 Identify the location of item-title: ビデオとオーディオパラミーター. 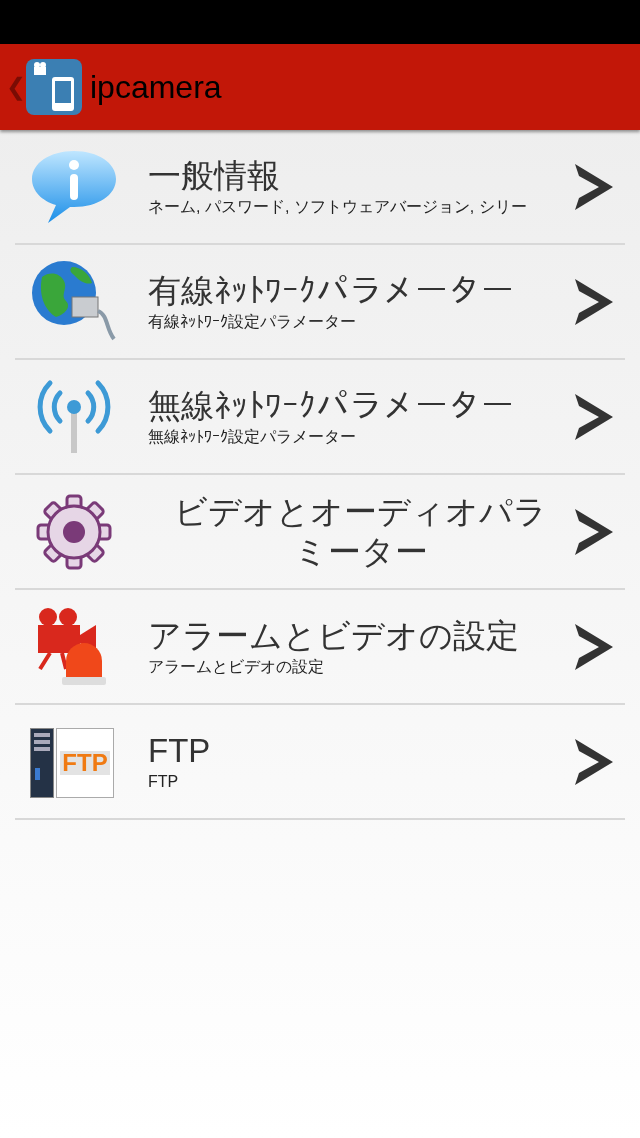
(360, 531).